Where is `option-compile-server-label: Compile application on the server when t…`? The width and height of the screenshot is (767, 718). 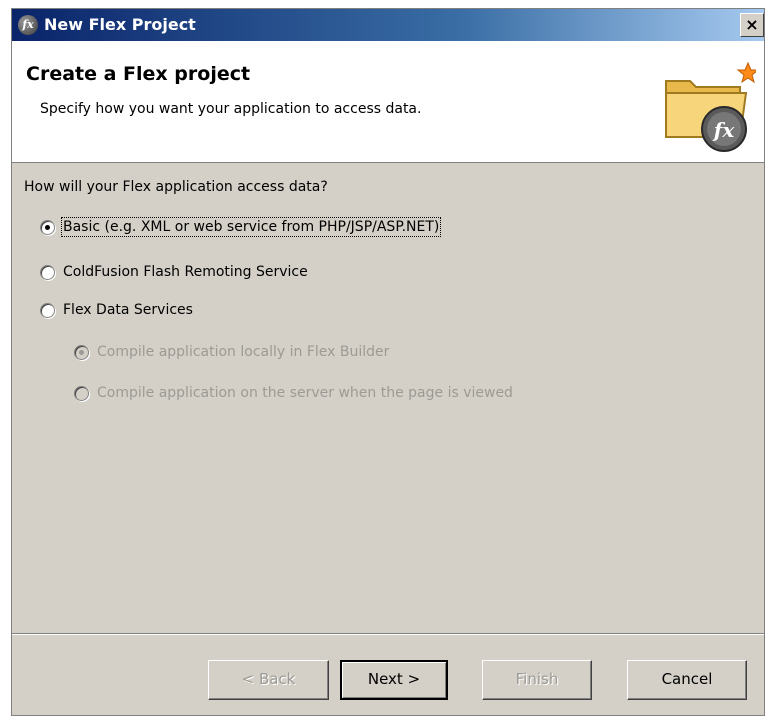
option-compile-server-label: Compile application on the server when t… is located at coordinates (305, 393).